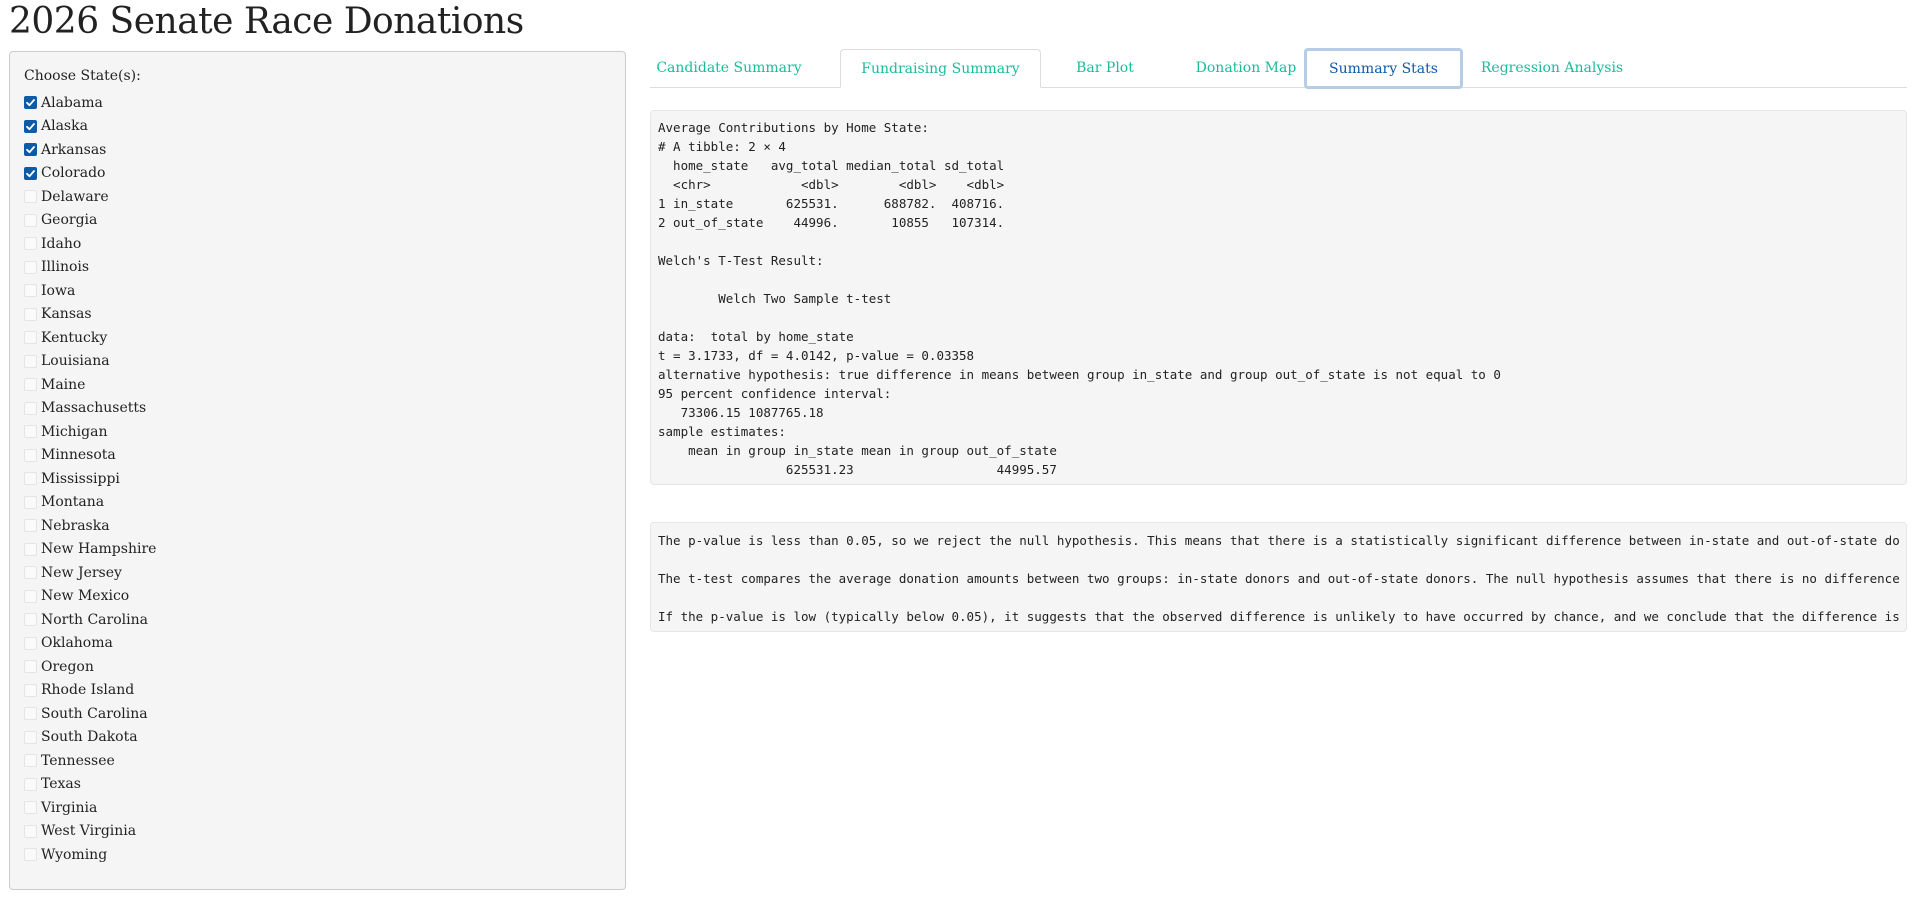  I want to click on state-option-new-mexico: New Mexico, so click(90, 597).